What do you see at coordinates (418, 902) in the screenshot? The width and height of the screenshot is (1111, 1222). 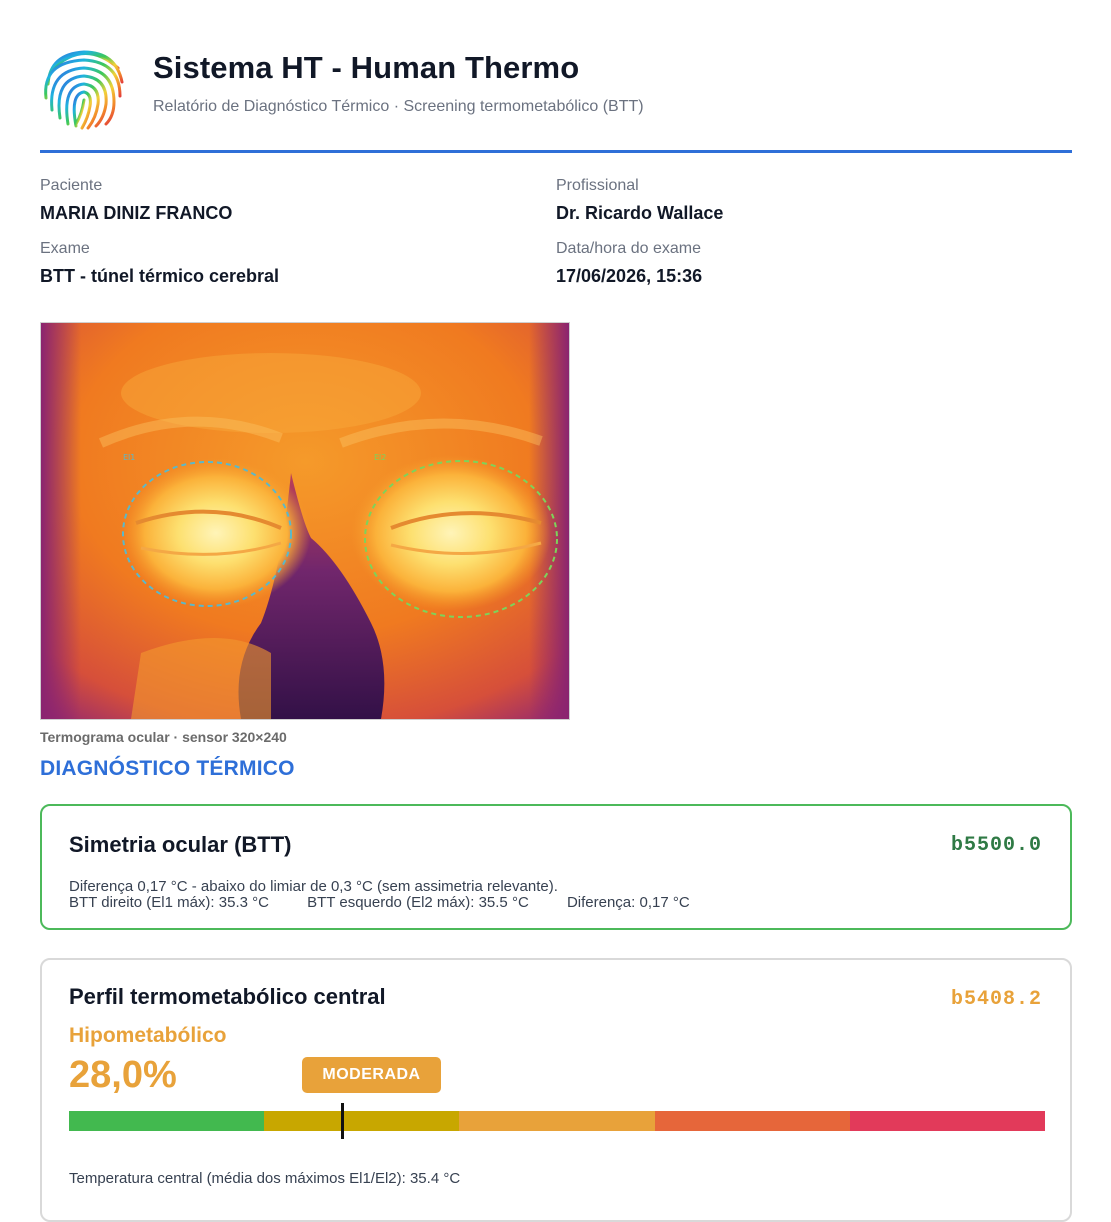 I see `btt-left-value: BTT esquerdo (El2 máx): 35.5 °C` at bounding box center [418, 902].